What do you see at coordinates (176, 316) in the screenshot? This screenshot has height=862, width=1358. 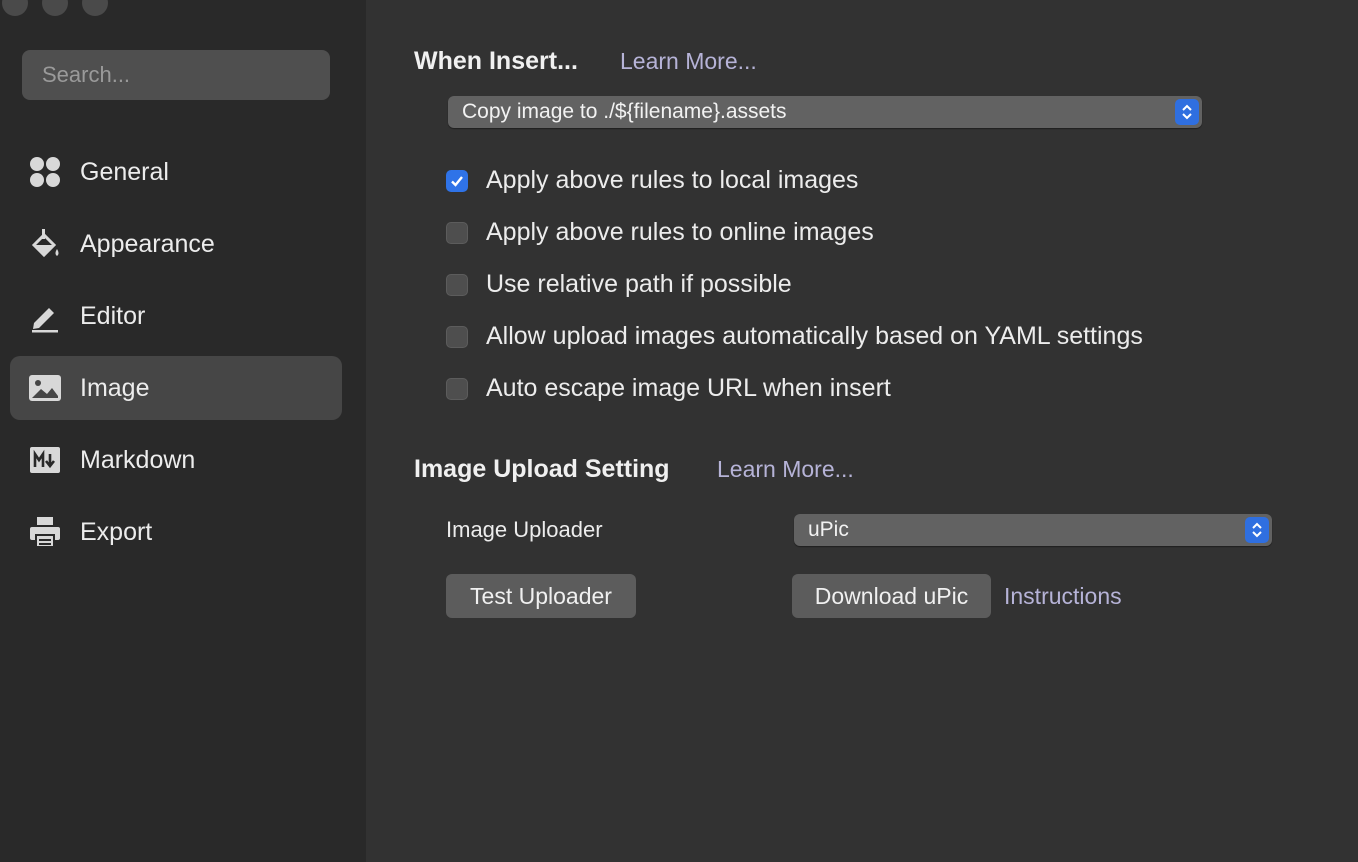 I see `sidebar-item-editor: Editor` at bounding box center [176, 316].